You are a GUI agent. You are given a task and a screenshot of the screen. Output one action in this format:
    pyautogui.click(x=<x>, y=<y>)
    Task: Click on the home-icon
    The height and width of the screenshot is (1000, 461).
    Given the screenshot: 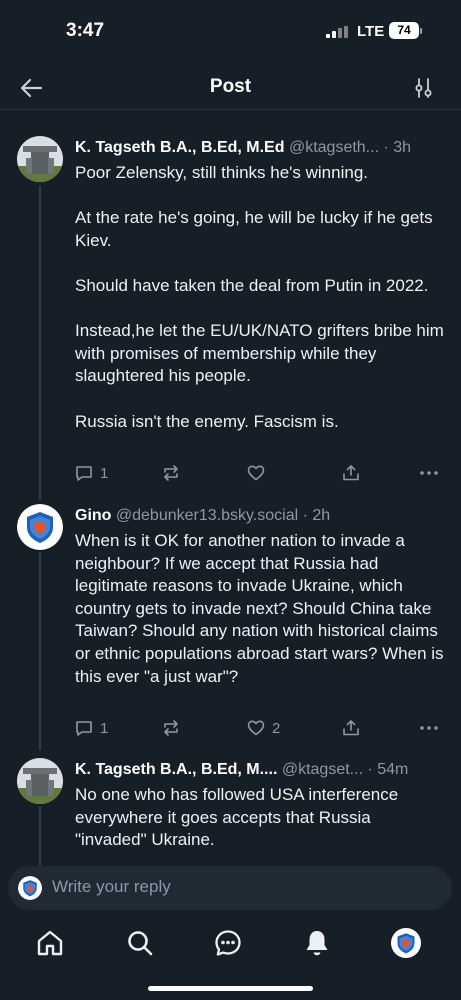 What is the action you would take?
    pyautogui.click(x=50, y=943)
    